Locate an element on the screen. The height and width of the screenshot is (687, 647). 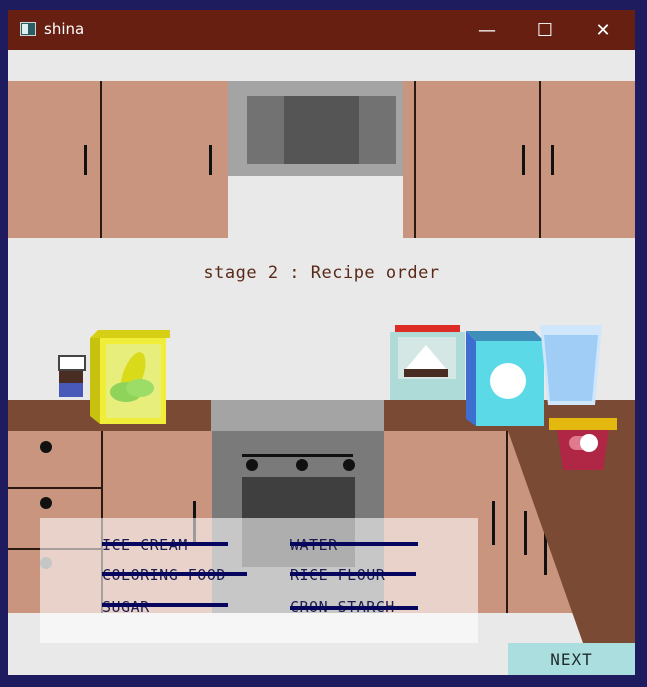
next-button: NEXT is located at coordinates (571, 659).